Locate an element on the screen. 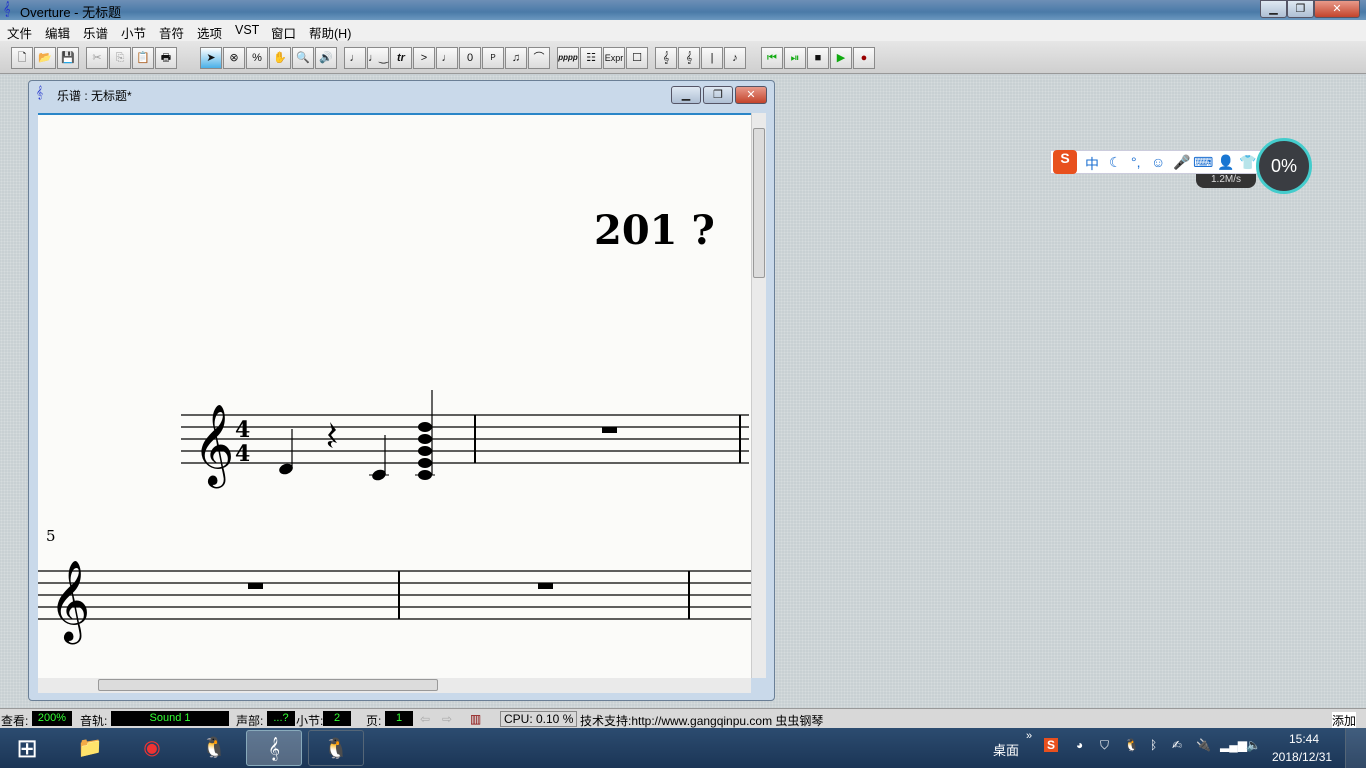 The width and height of the screenshot is (1366, 768). percent-tool-button: % is located at coordinates (257, 58).